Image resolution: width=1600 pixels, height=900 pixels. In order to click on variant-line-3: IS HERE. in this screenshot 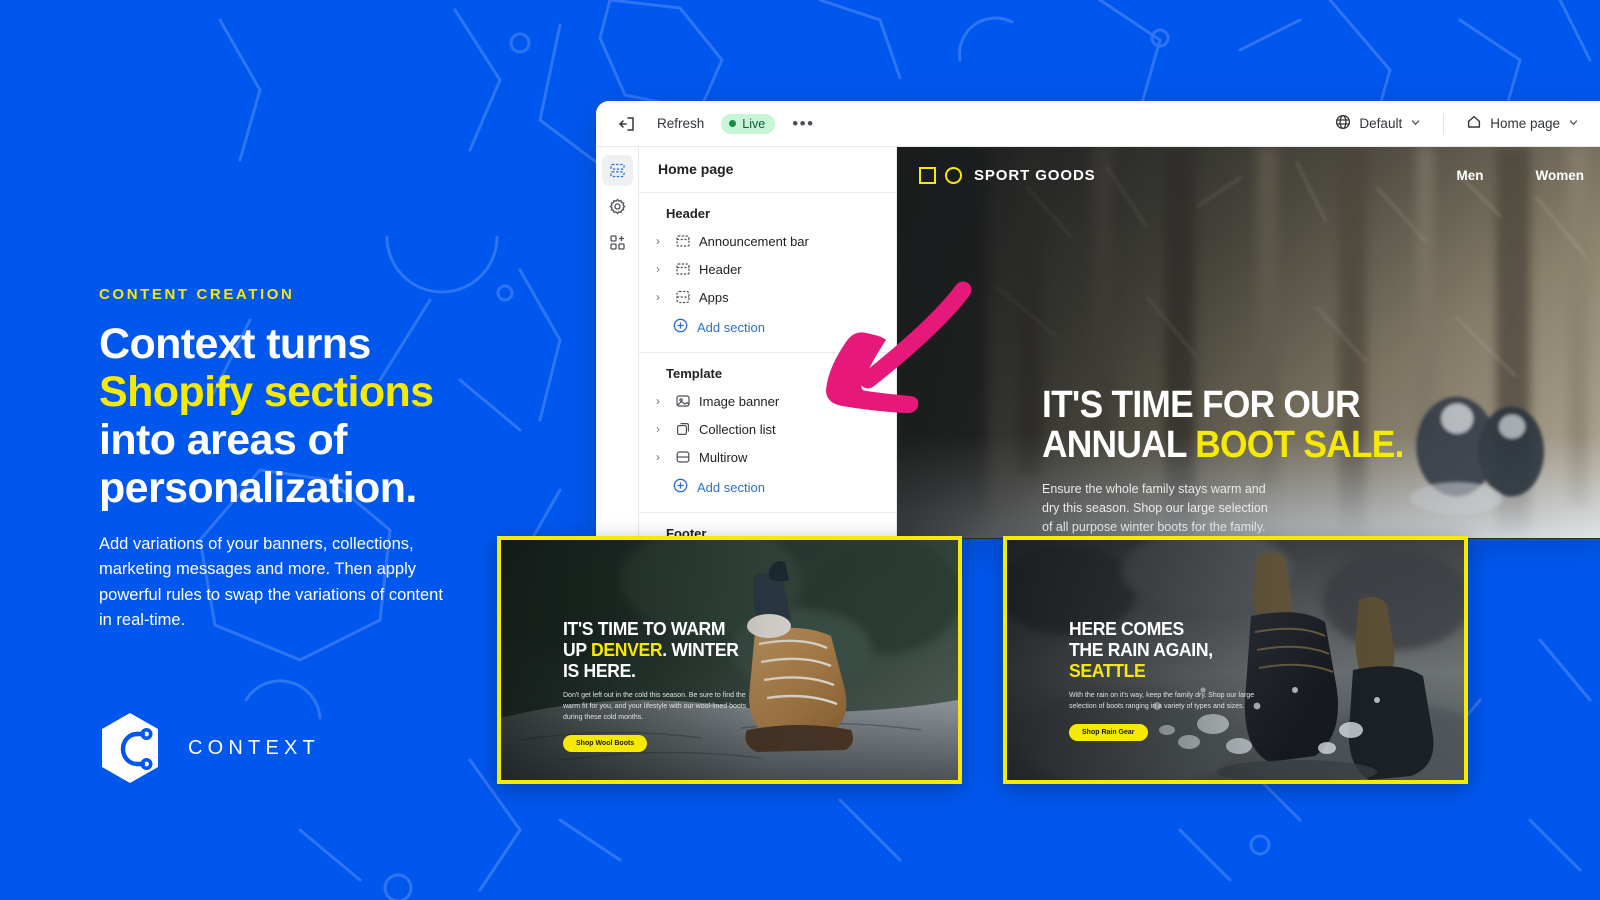, I will do `click(599, 671)`.